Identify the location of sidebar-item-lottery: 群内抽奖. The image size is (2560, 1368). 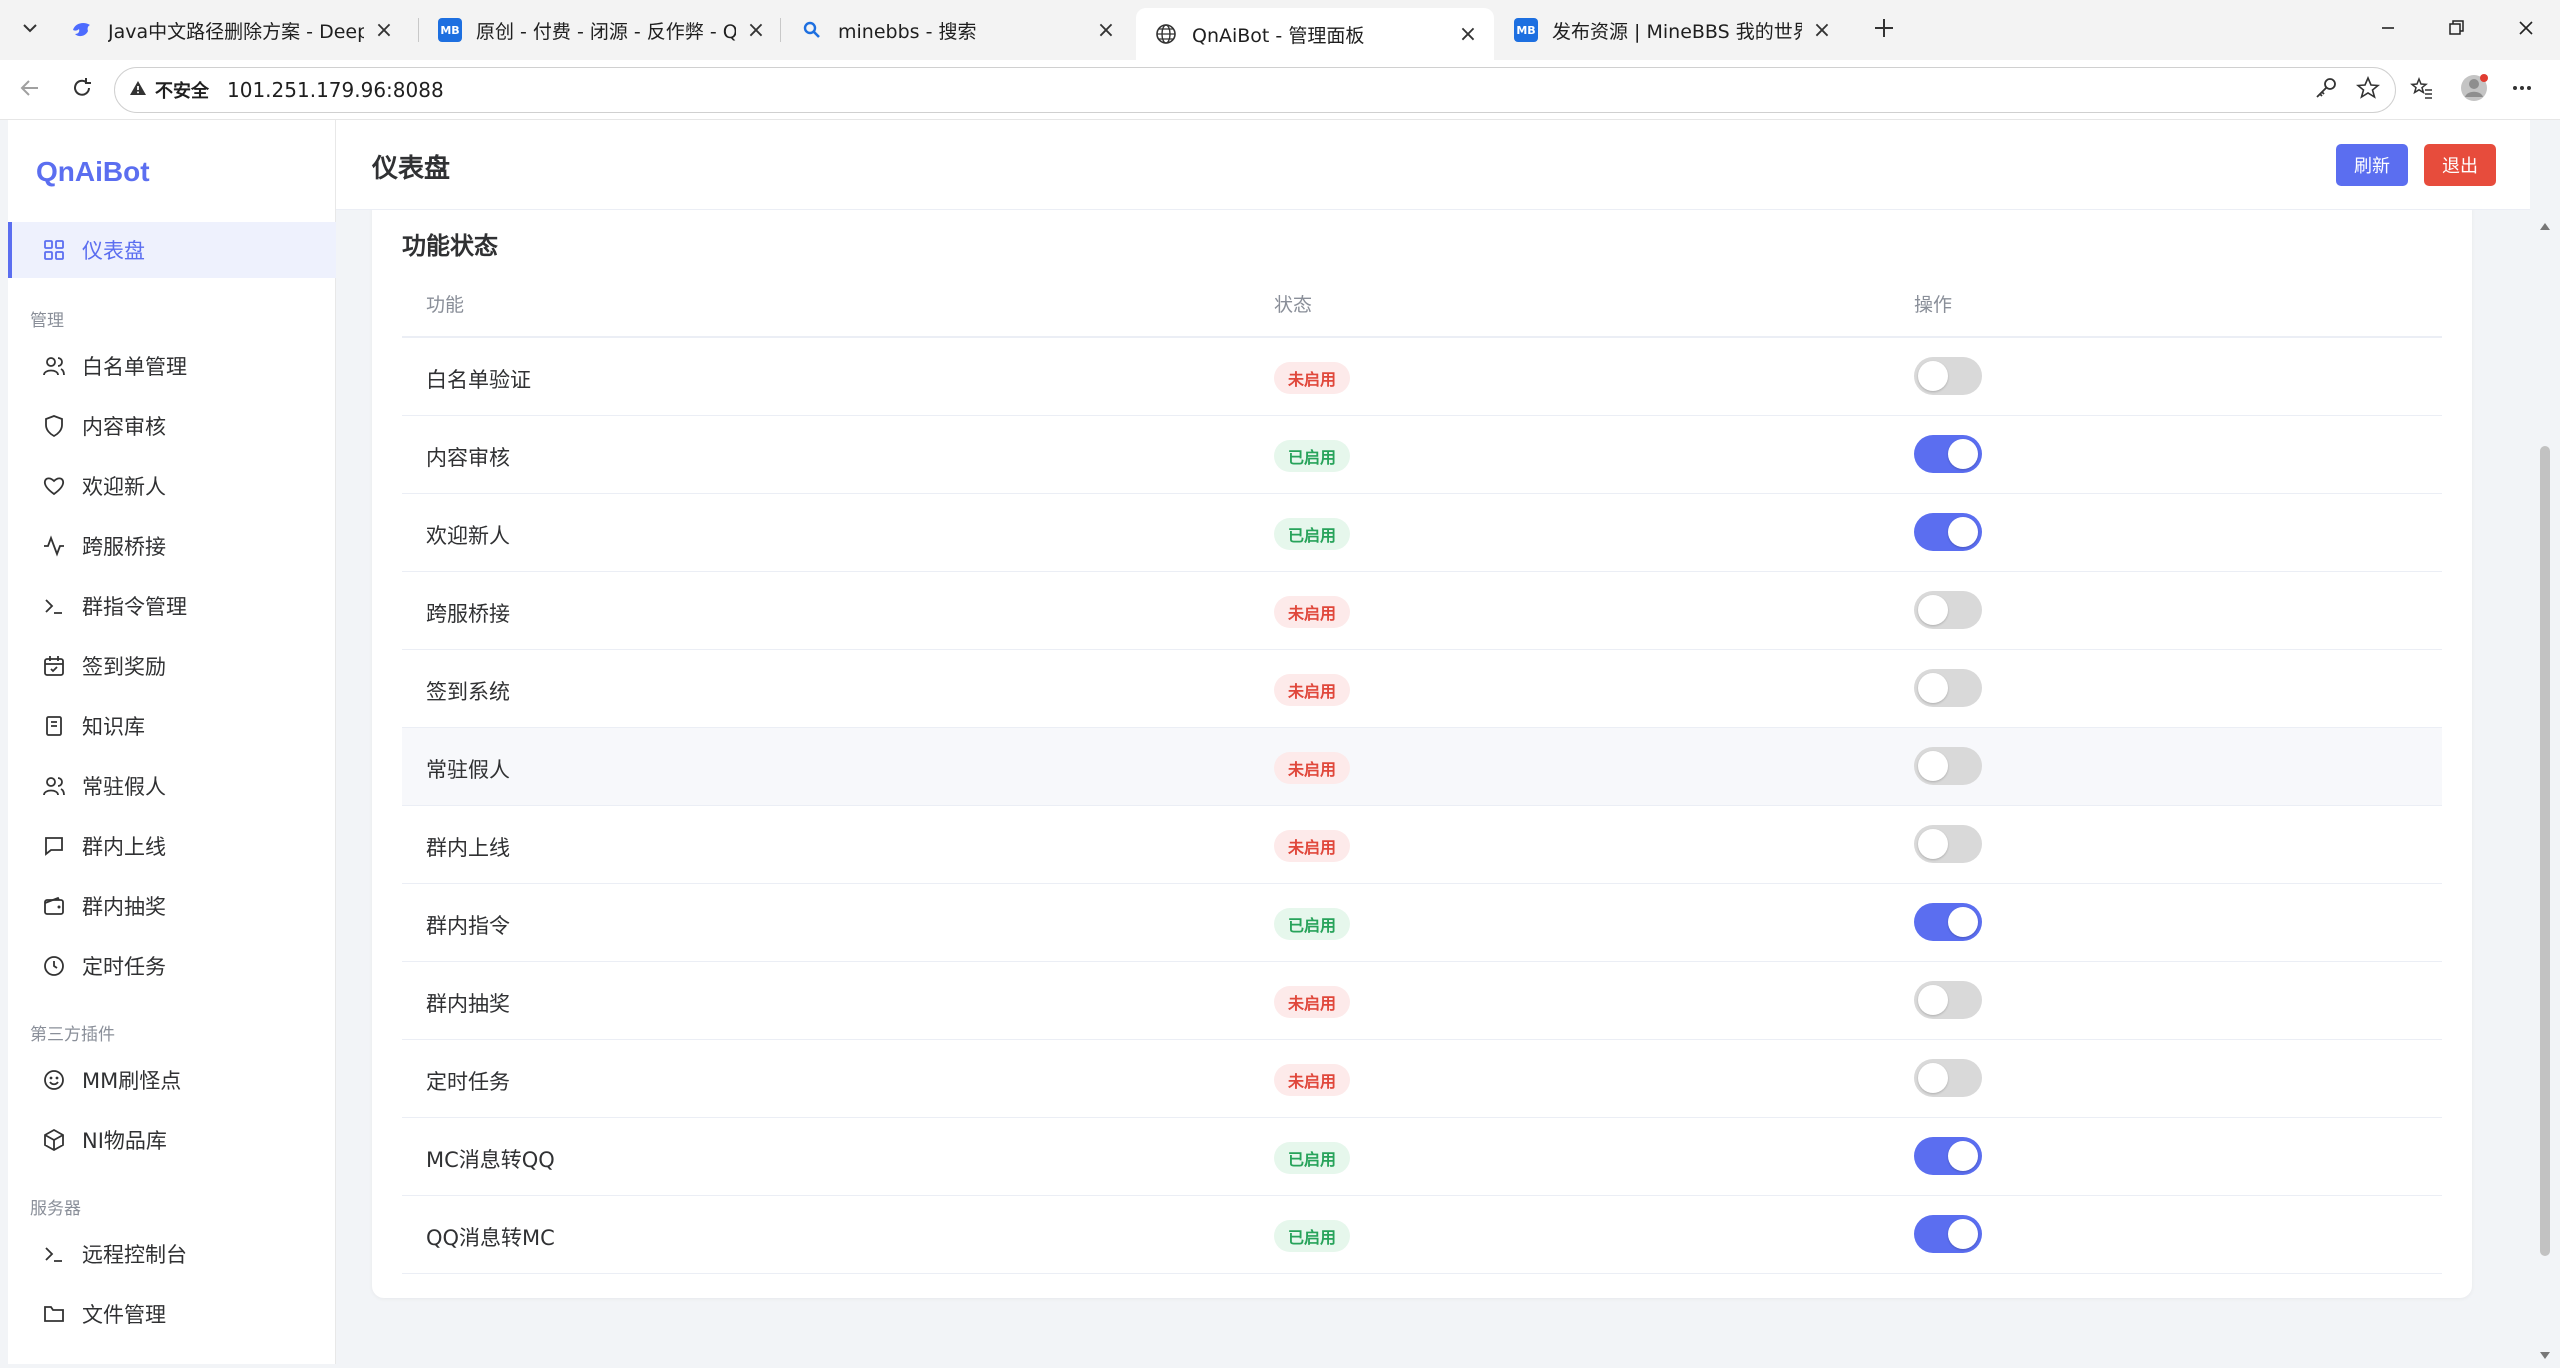
(172, 906).